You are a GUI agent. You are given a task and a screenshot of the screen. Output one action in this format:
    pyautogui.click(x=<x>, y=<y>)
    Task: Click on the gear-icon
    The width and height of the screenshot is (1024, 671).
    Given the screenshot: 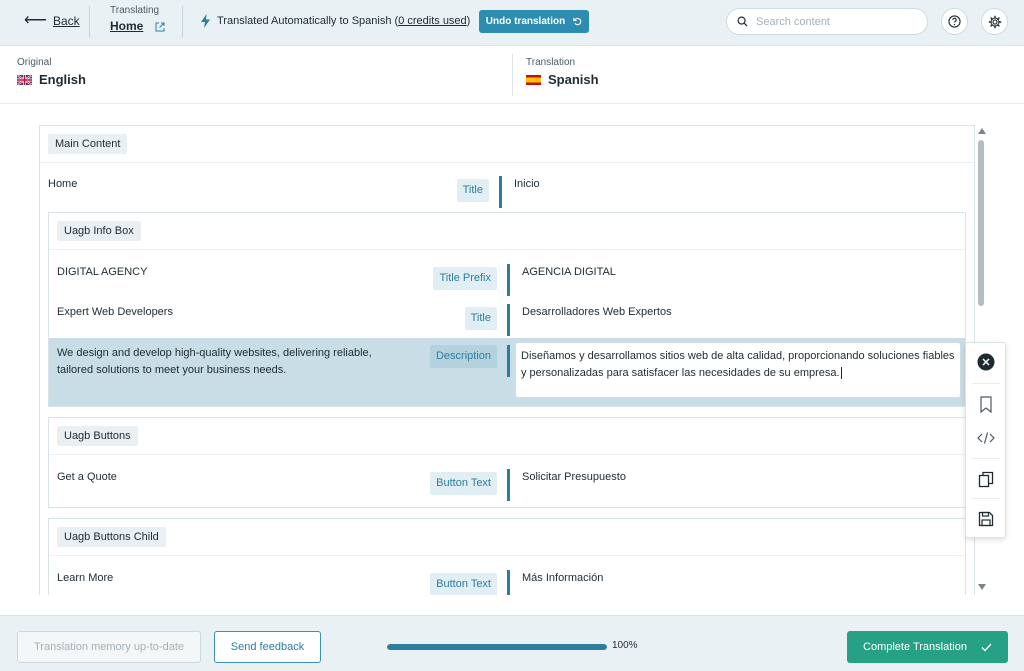 What is the action you would take?
    pyautogui.click(x=994, y=21)
    